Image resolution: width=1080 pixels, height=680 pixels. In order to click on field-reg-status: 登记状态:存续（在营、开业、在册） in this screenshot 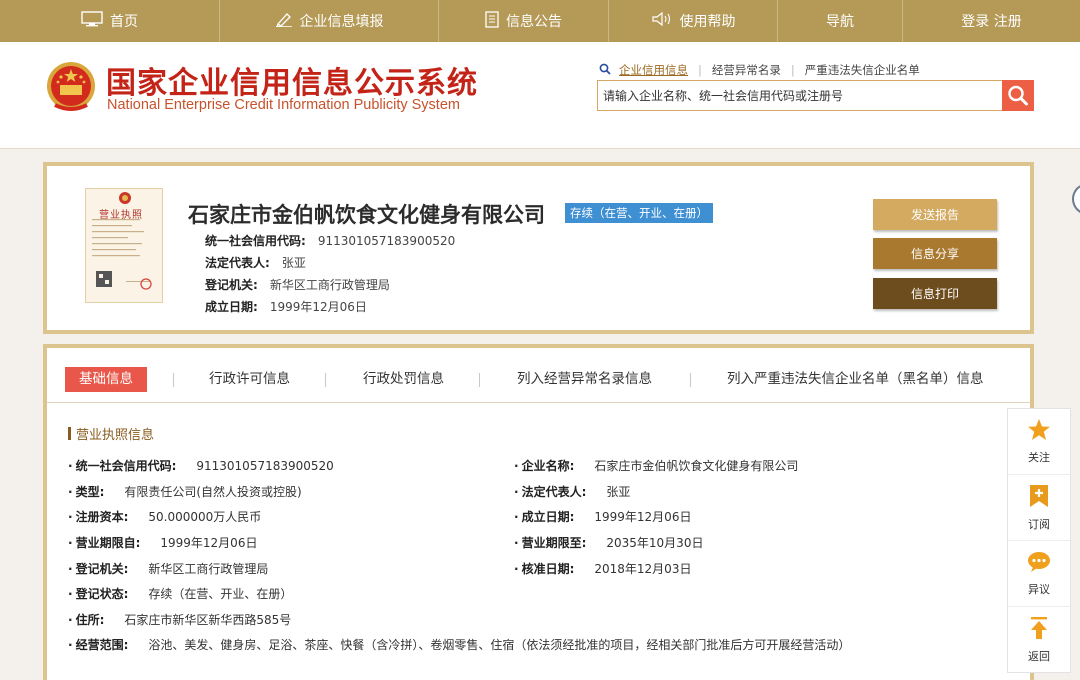, I will do `click(180, 594)`.